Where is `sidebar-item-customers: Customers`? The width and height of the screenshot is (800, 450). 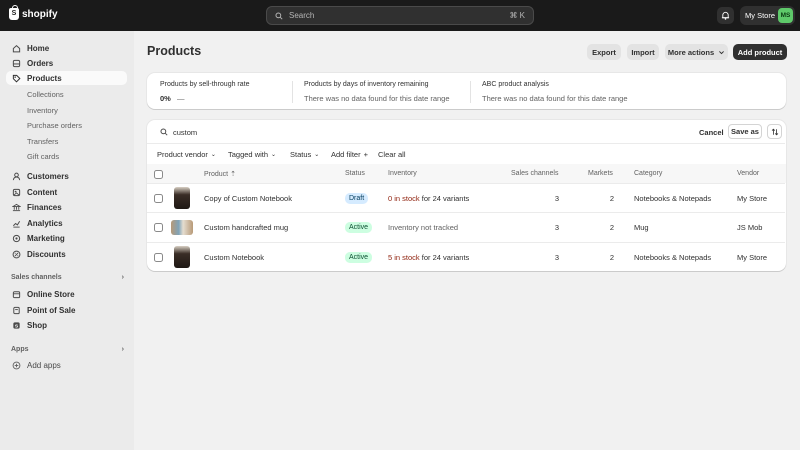 sidebar-item-customers: Customers is located at coordinates (66, 176).